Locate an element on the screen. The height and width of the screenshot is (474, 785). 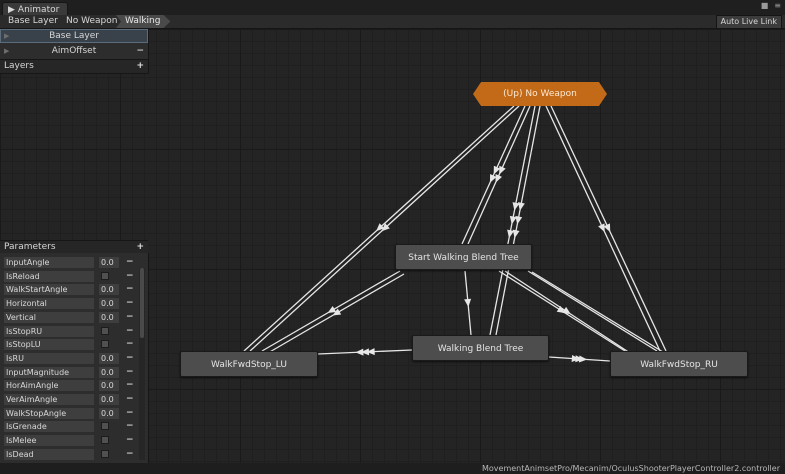
state-start-walking-blend-tree: Start Walking Blend Tree is located at coordinates (463, 257).